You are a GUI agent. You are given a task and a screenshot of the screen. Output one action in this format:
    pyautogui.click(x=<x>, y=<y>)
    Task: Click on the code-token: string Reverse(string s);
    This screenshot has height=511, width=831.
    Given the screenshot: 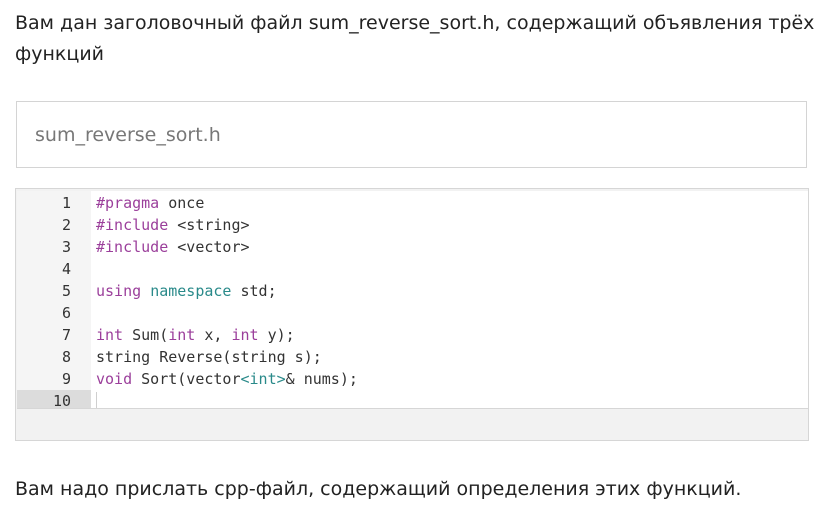 What is the action you would take?
    pyautogui.click(x=209, y=357)
    